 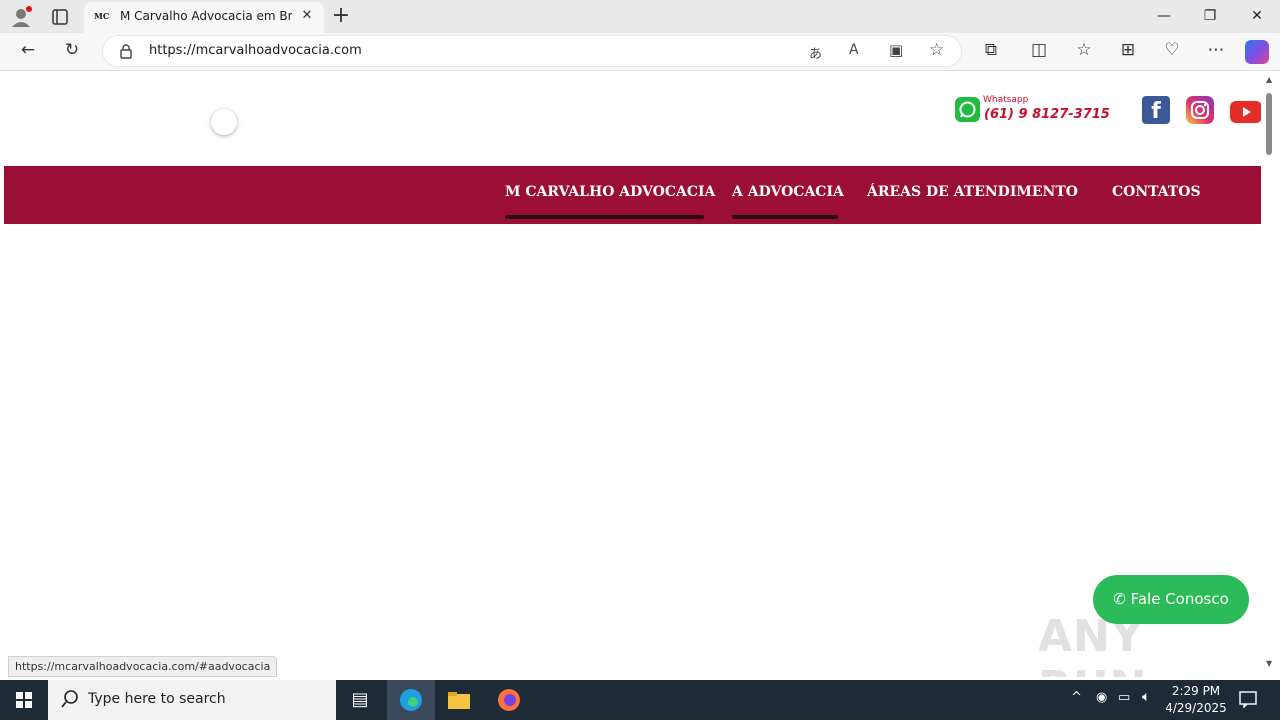 I want to click on address-bar: https://mcarvalhoadvocacia.com あ A ▣ ☆, so click(x=532, y=51).